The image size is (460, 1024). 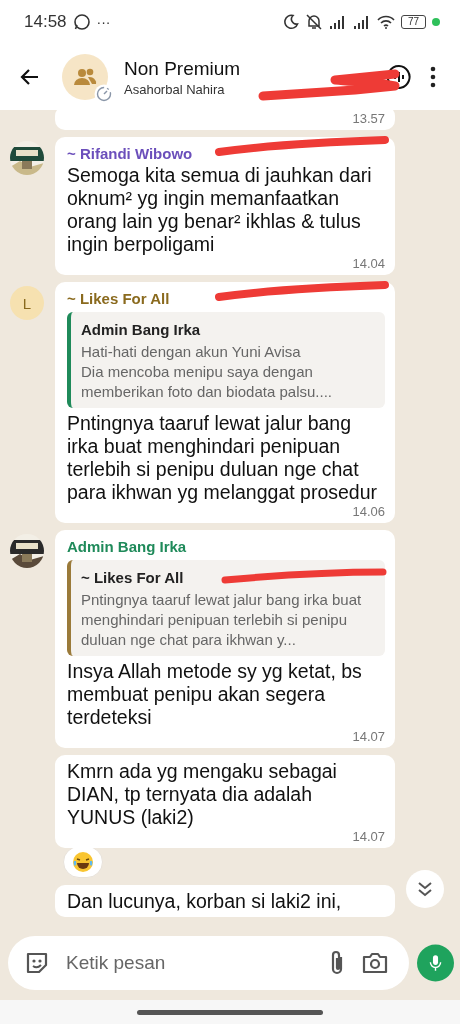 I want to click on group-avatar, so click(x=85, y=77).